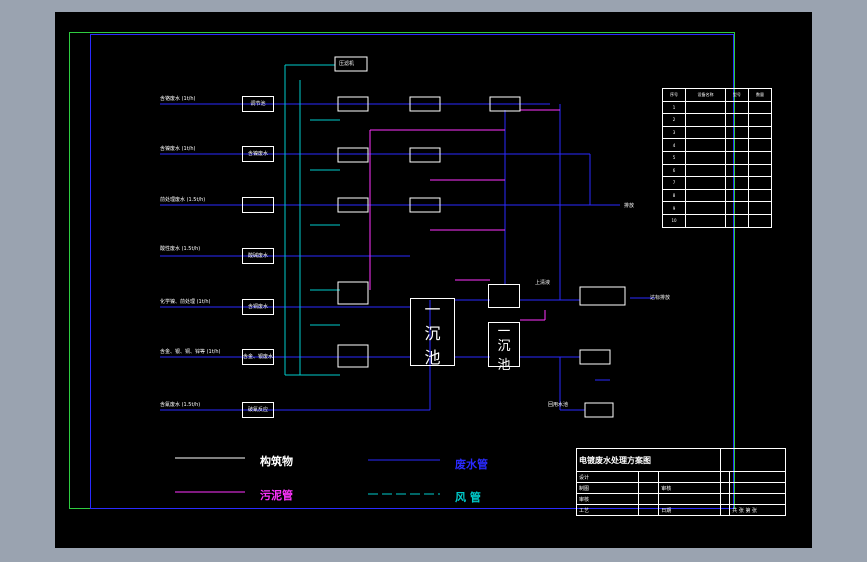 Image resolution: width=867 pixels, height=562 pixels. Describe the element at coordinates (276, 495) in the screenshot. I see `legend-sludge-pipe-label: 污泥管` at that location.